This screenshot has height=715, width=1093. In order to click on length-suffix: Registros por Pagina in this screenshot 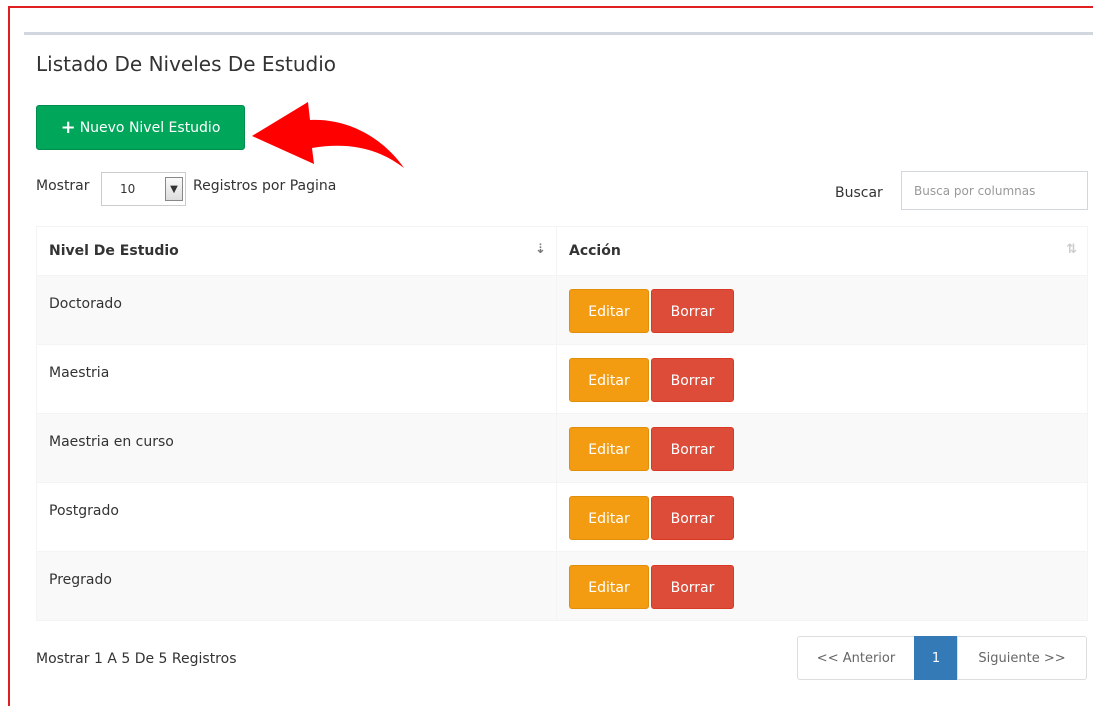, I will do `click(265, 186)`.